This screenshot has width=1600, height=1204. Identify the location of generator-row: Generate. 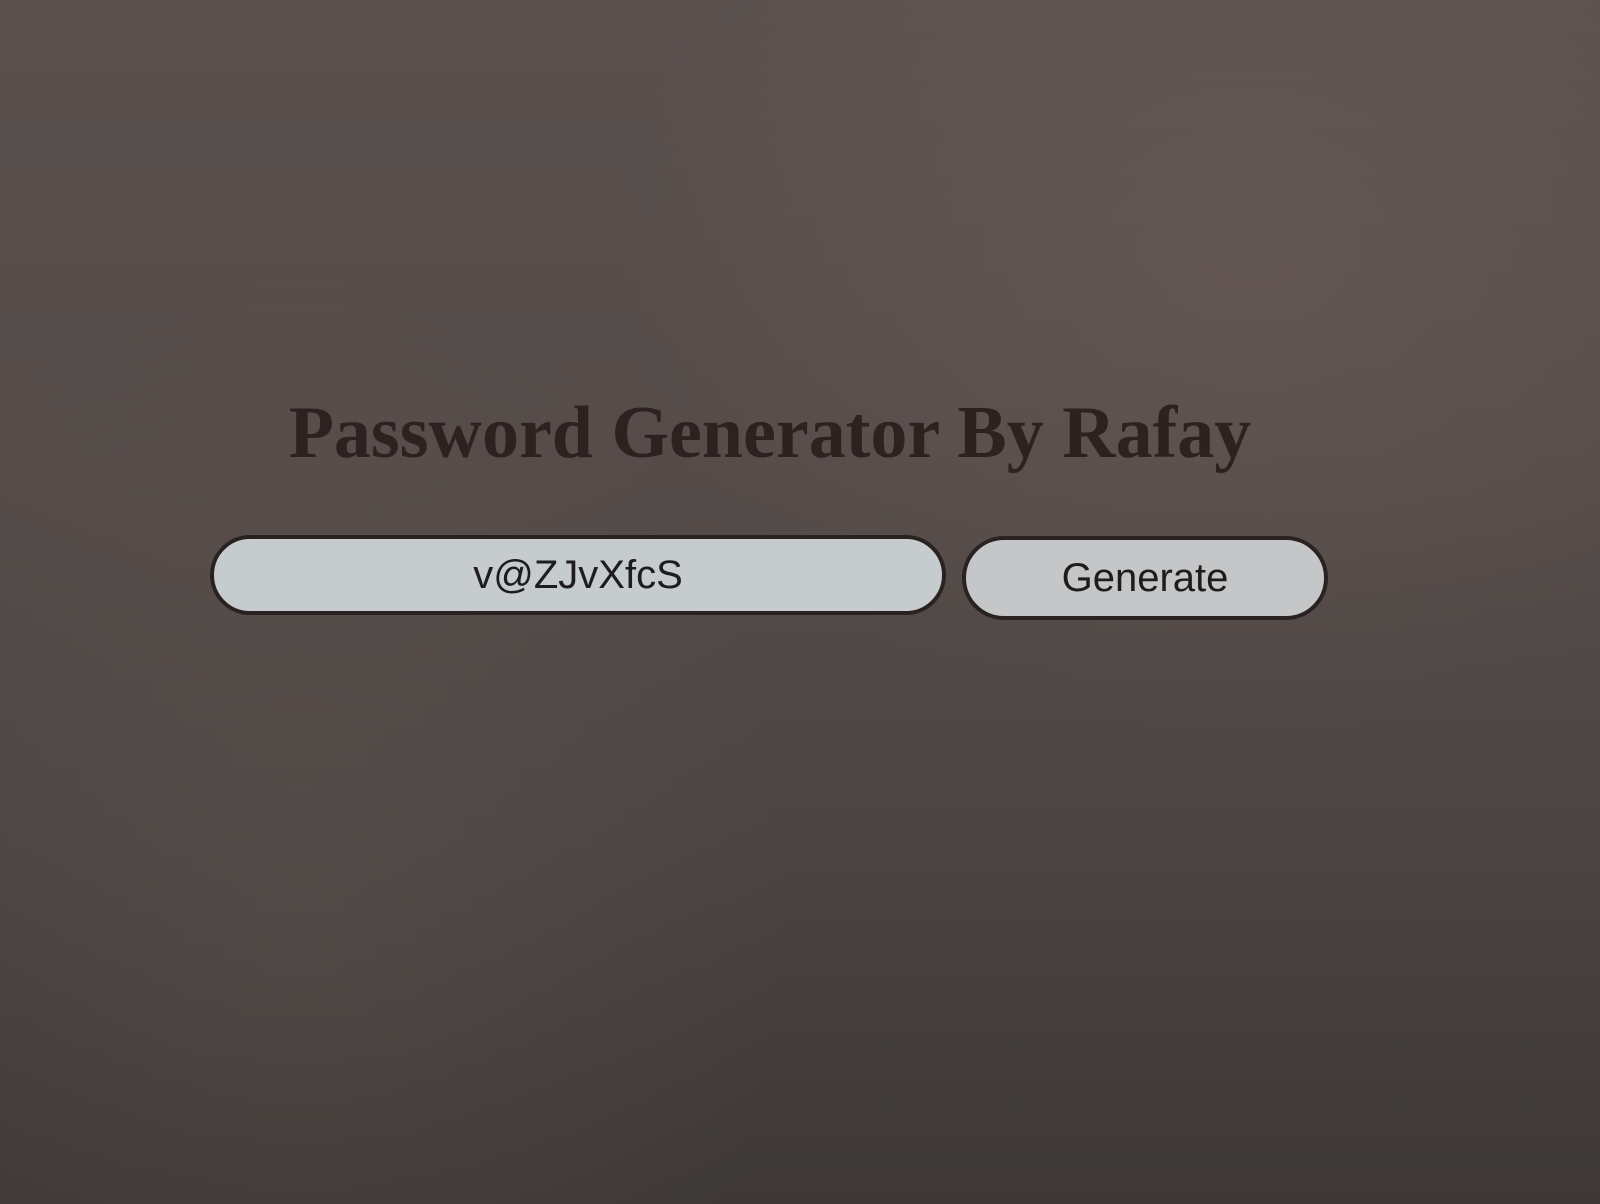
(770, 579).